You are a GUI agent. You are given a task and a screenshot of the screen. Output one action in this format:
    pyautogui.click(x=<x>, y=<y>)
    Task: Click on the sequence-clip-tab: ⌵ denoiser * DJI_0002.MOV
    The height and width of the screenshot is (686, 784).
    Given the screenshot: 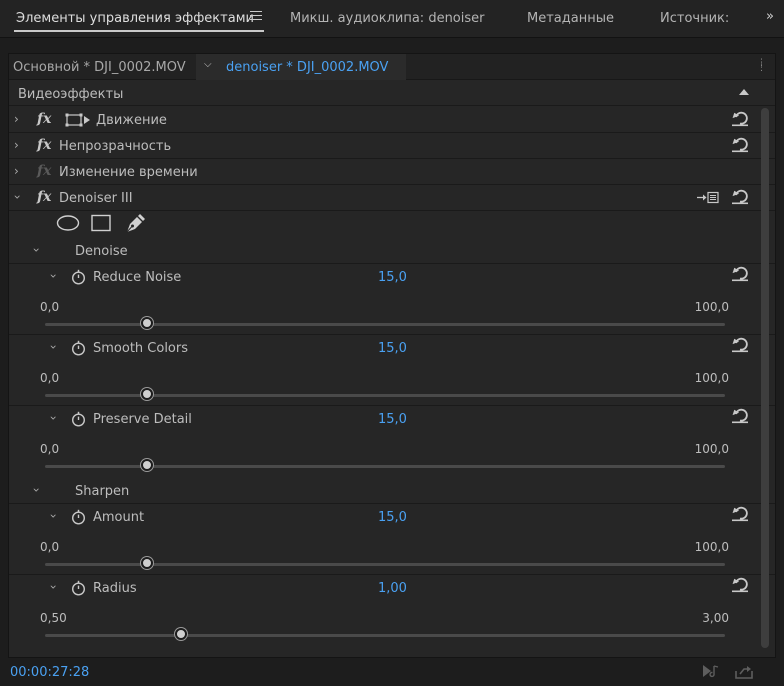 What is the action you would take?
    pyautogui.click(x=301, y=67)
    